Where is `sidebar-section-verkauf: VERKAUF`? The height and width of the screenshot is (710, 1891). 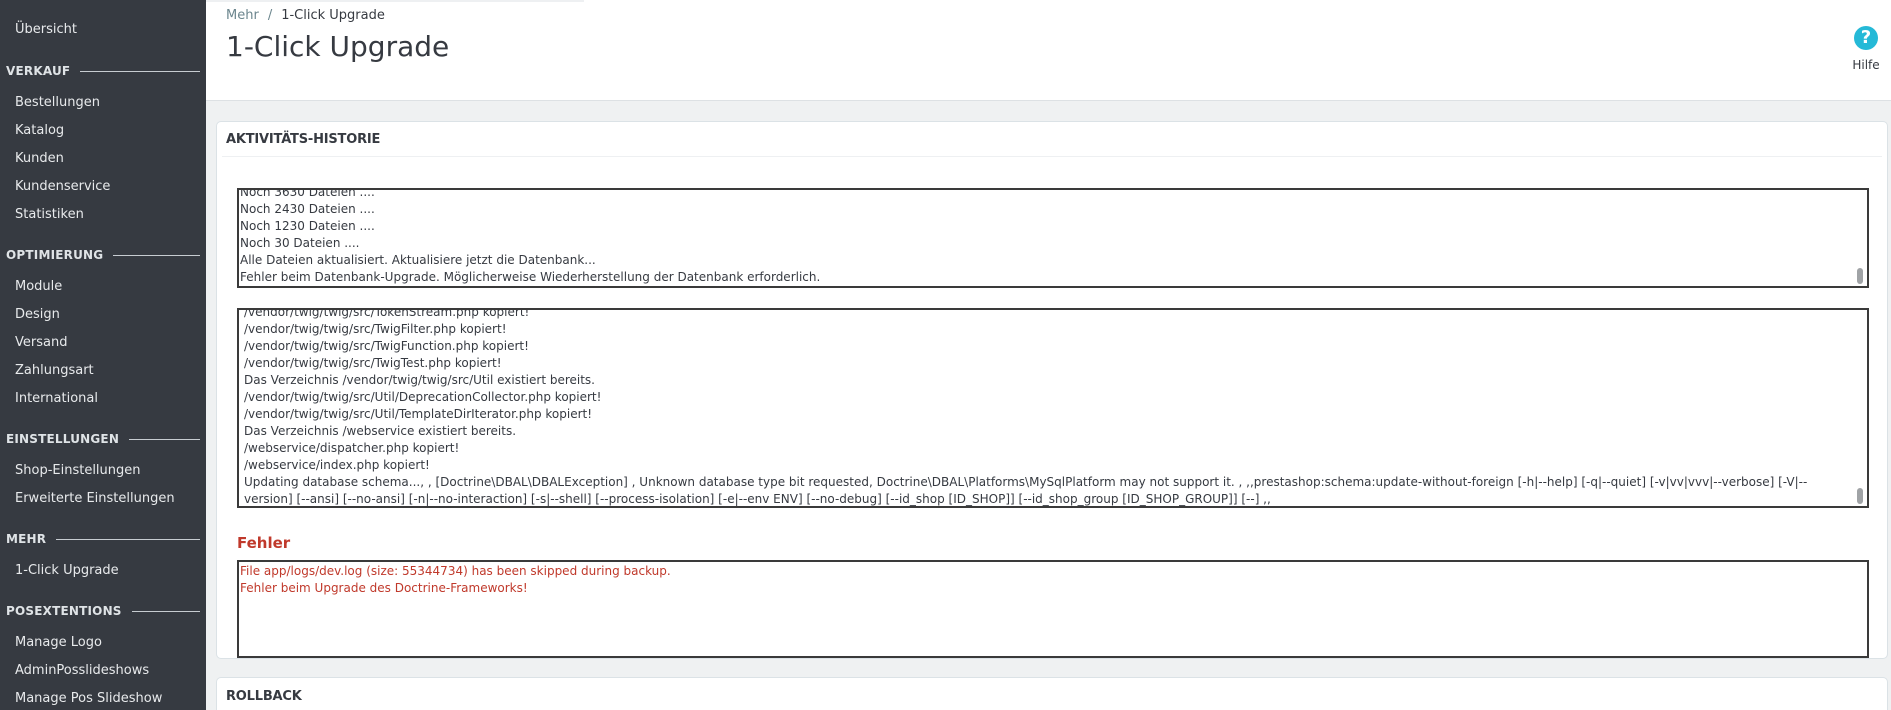 sidebar-section-verkauf: VERKAUF is located at coordinates (103, 71).